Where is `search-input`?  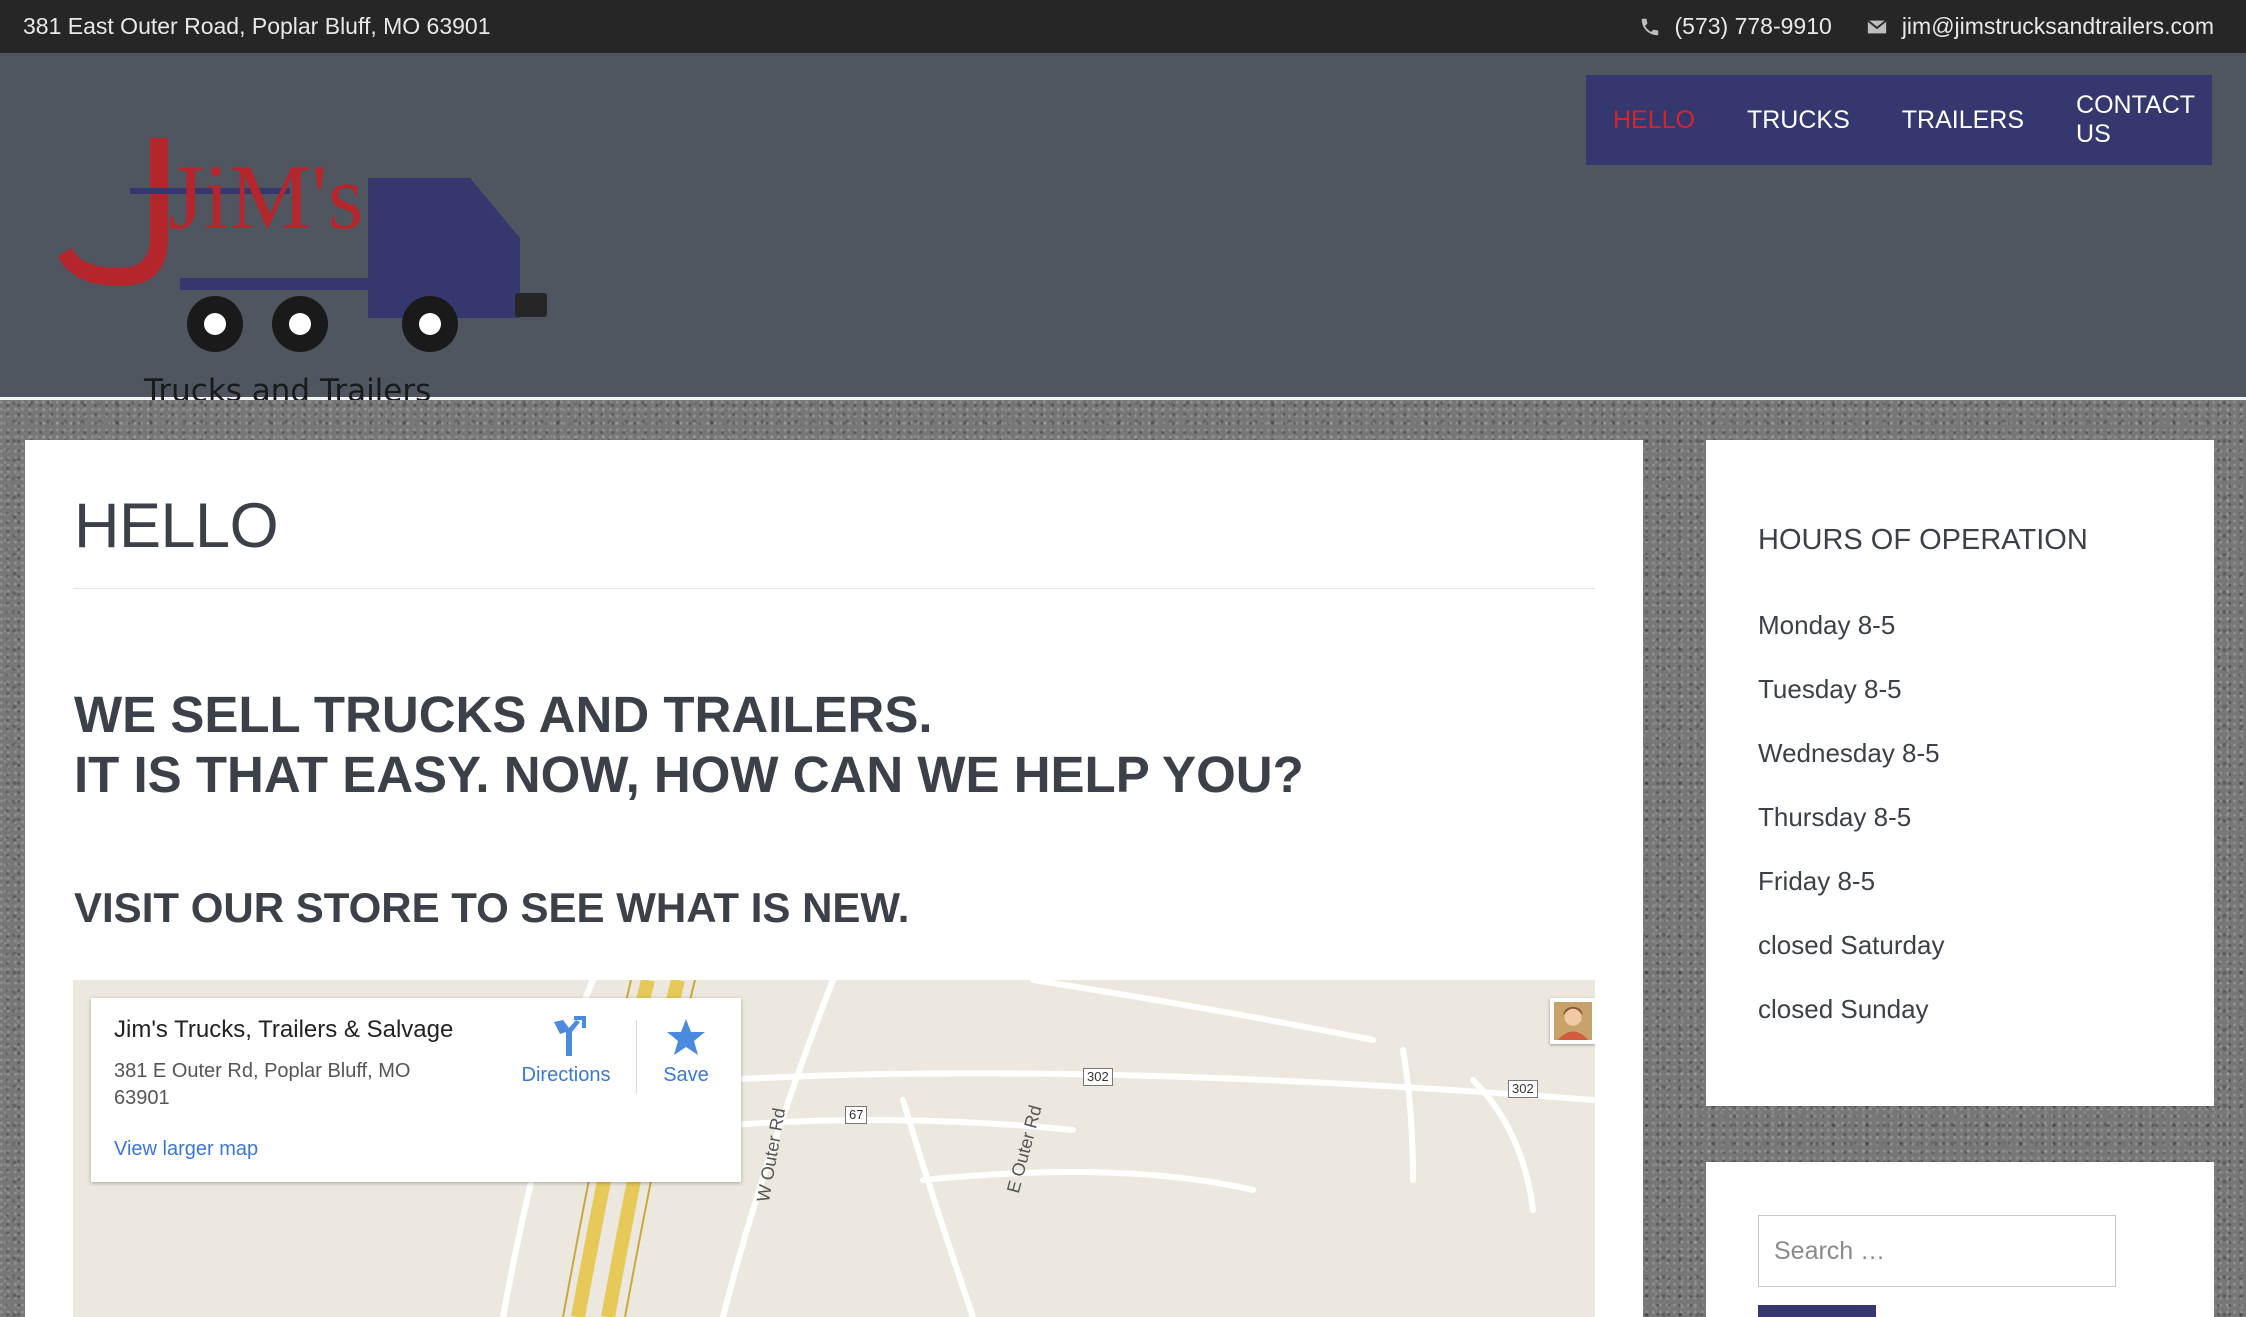
search-input is located at coordinates (1937, 1251).